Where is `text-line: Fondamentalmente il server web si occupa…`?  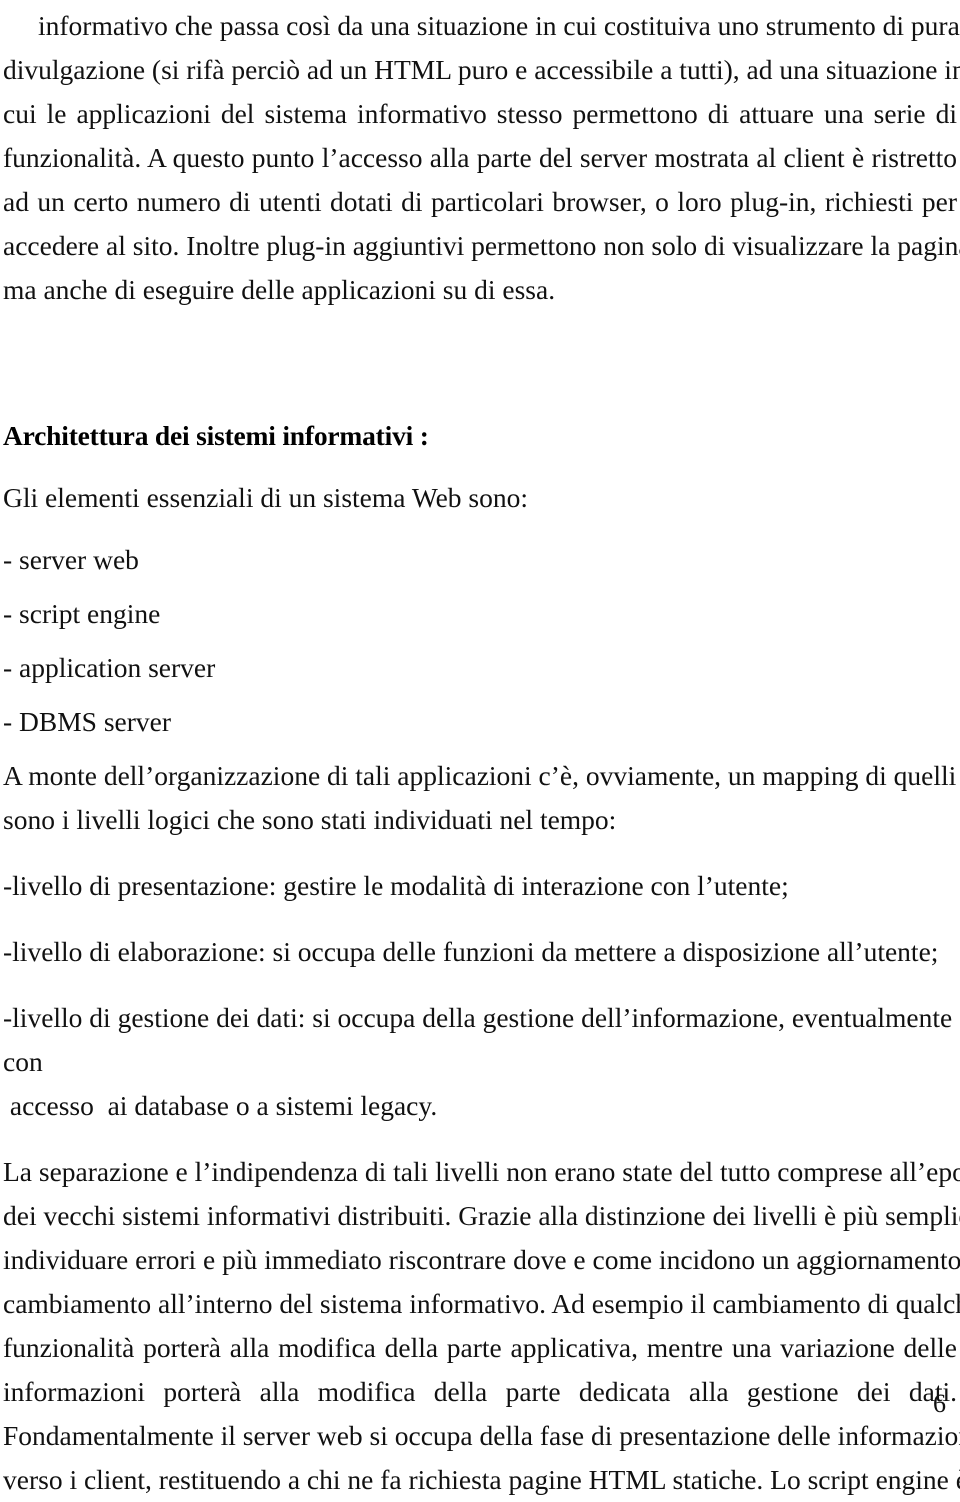
text-line: Fondamentalmente il server web si occupa… is located at coordinates (481, 1435).